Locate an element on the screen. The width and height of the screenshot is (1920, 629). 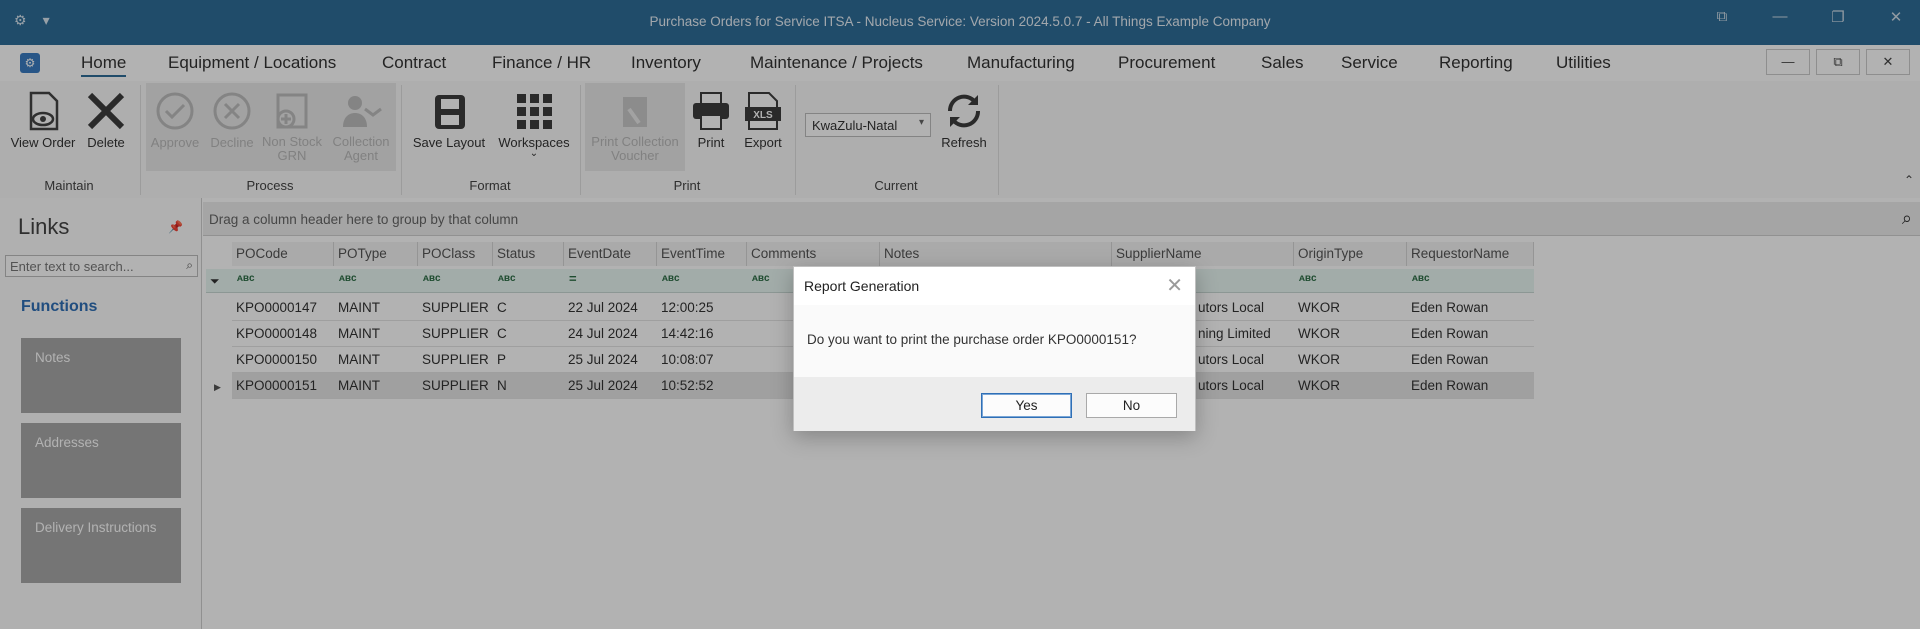
yes-button: Yes is located at coordinates (1026, 405).